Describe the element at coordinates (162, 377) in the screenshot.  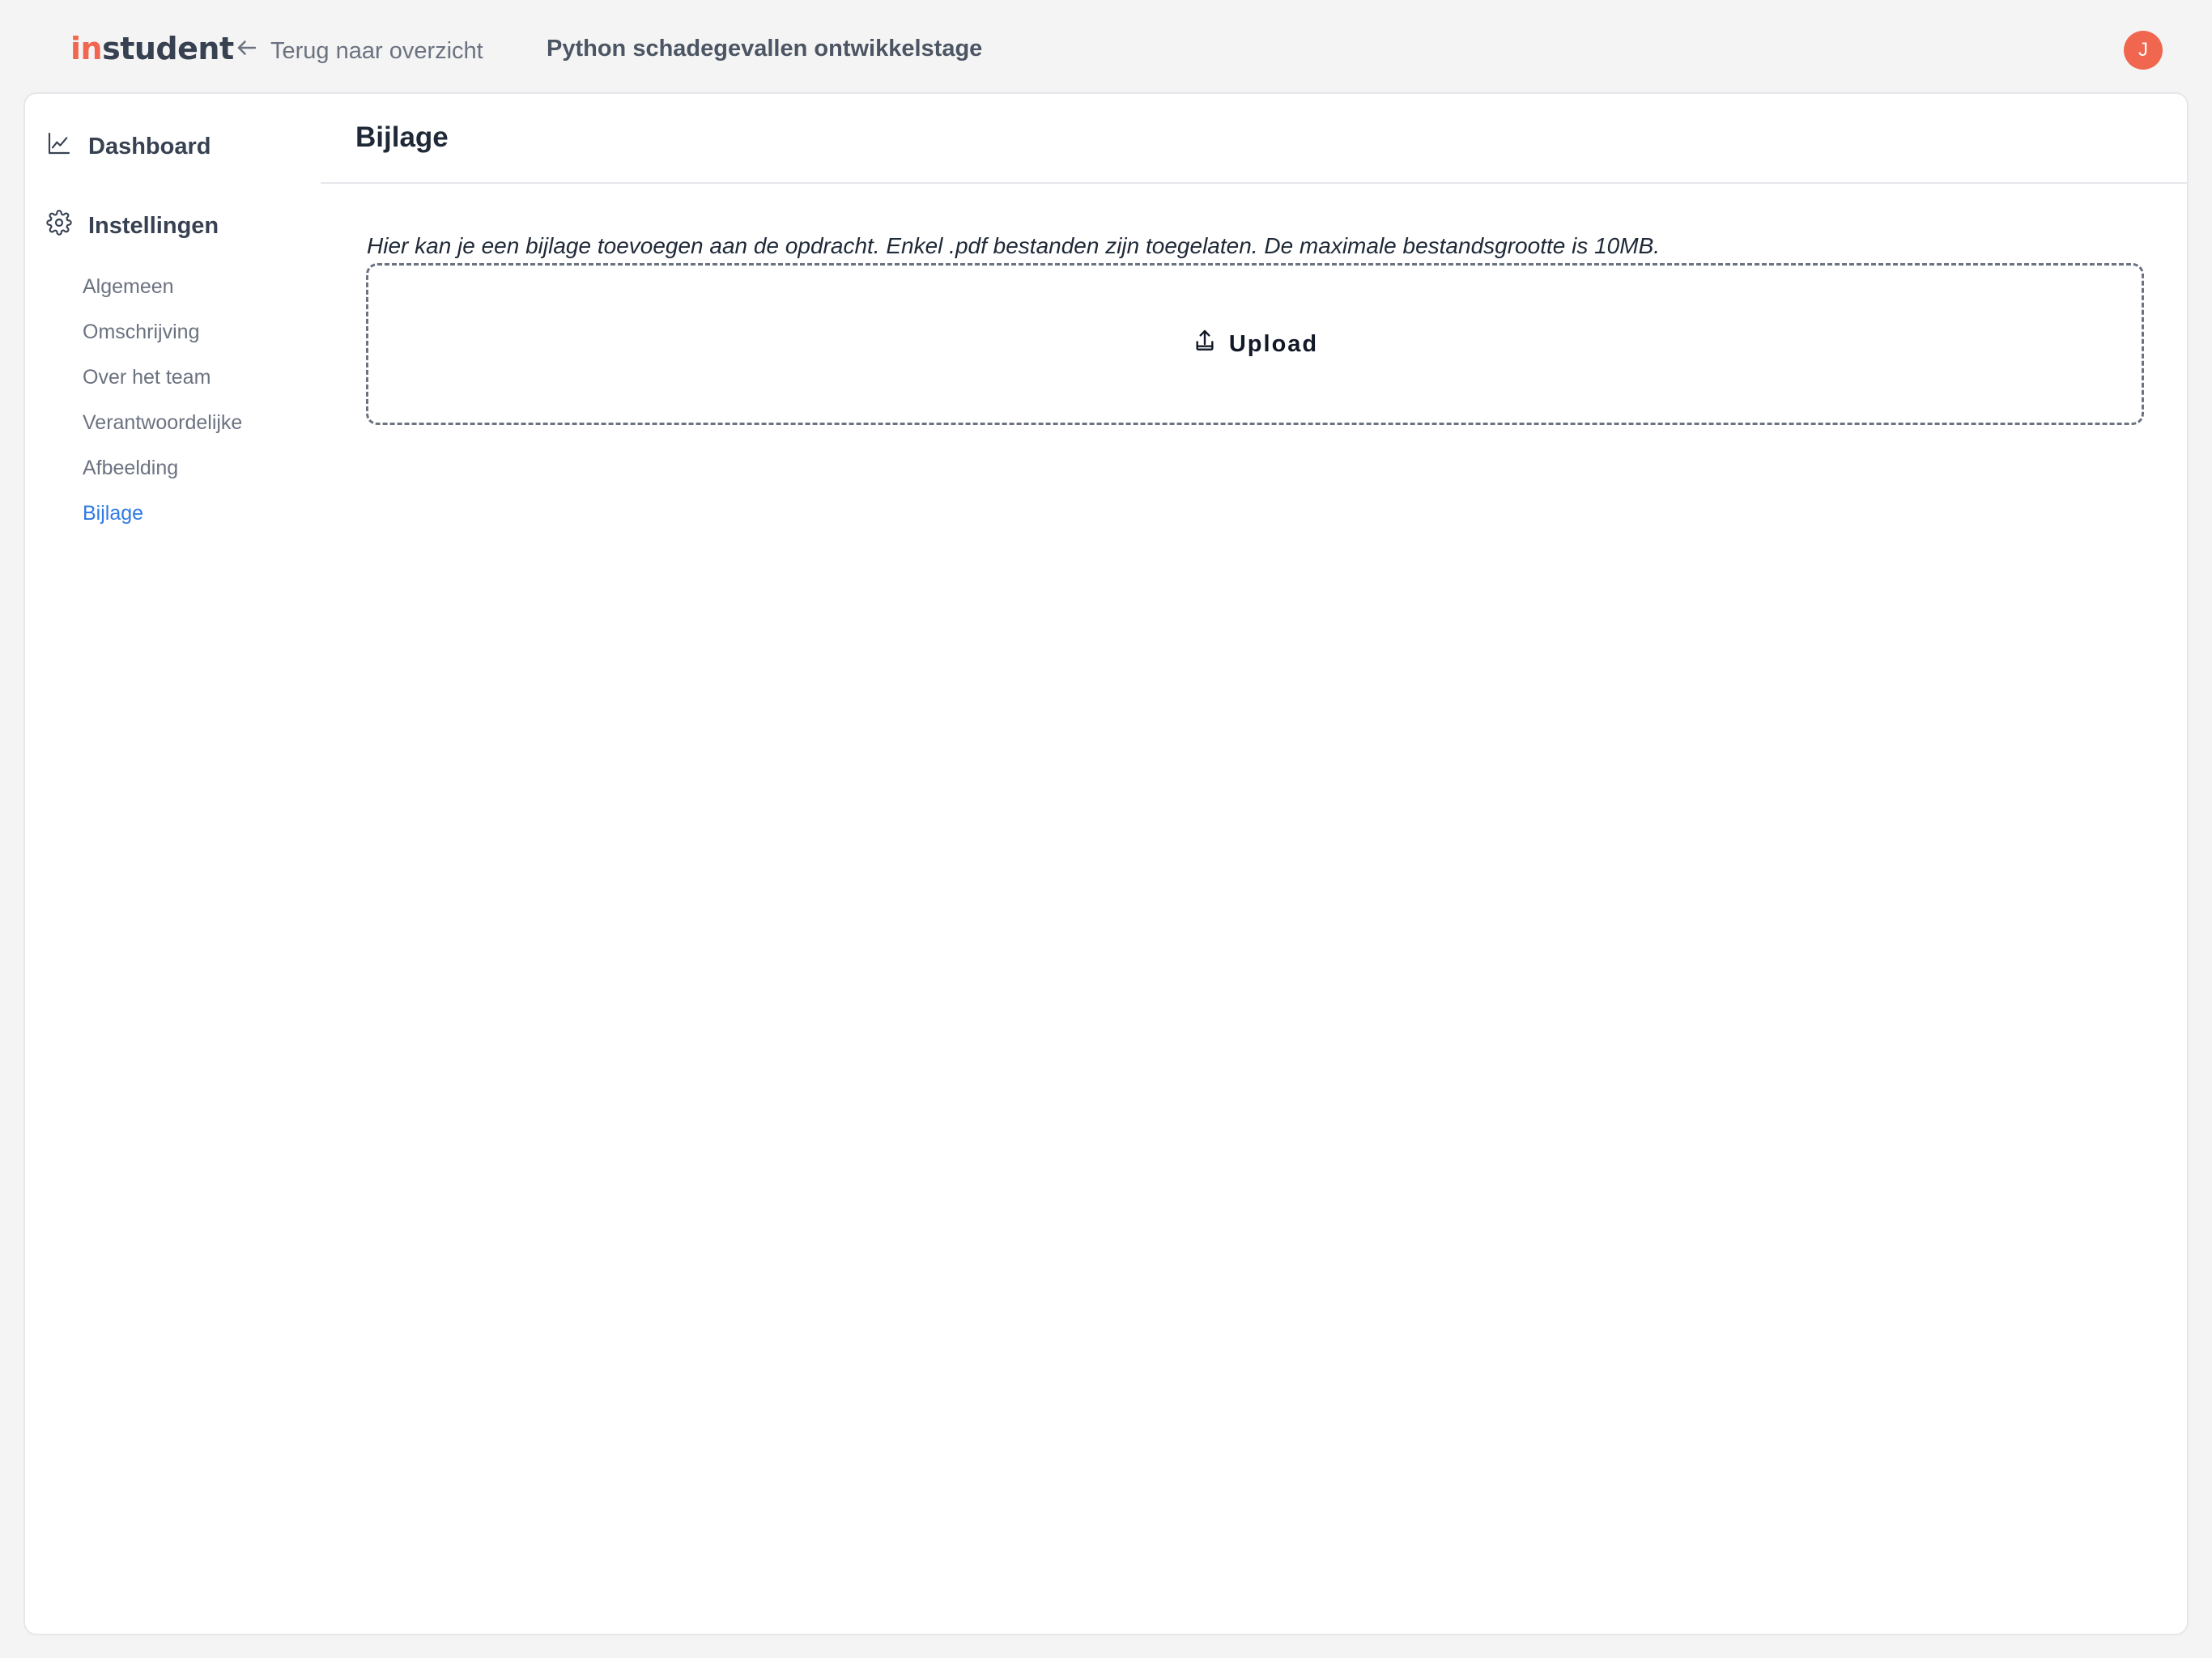
I see `subnav-item-over-het-team: Over het team` at that location.